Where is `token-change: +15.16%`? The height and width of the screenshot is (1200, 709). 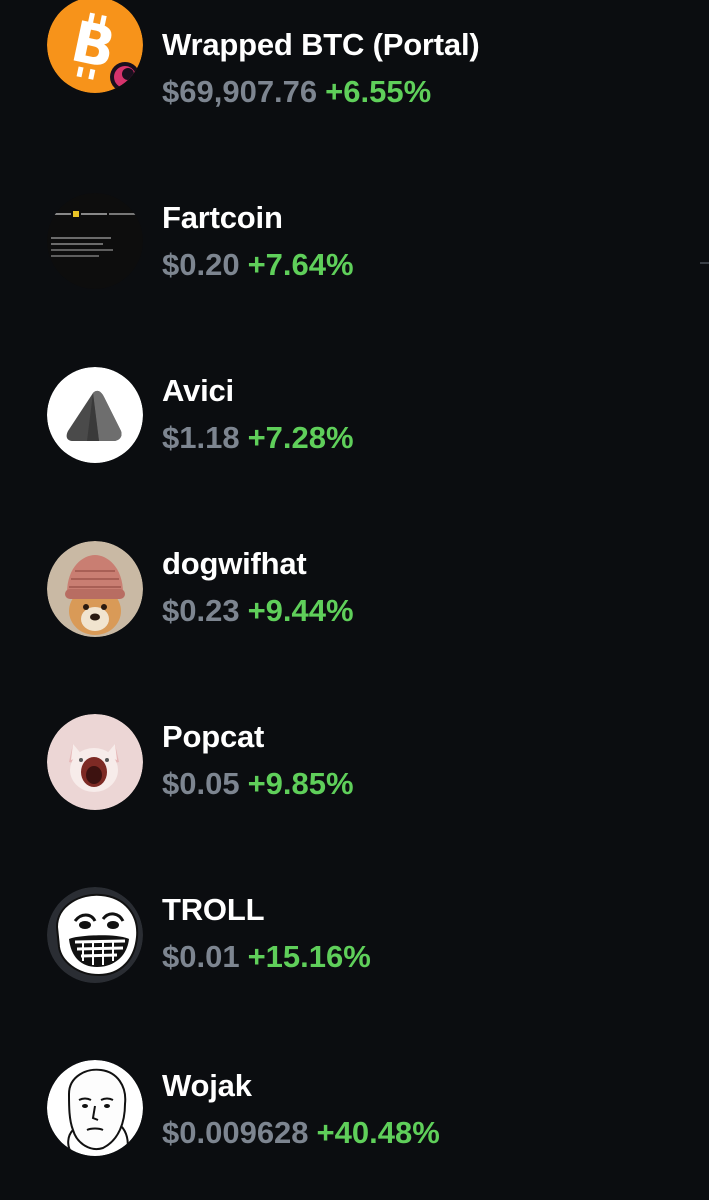
token-change: +15.16% is located at coordinates (309, 956).